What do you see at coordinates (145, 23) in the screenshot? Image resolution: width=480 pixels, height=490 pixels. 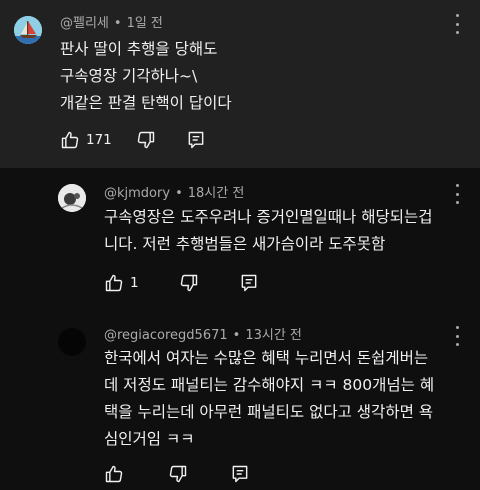 I see `comment-time: 1일 전` at bounding box center [145, 23].